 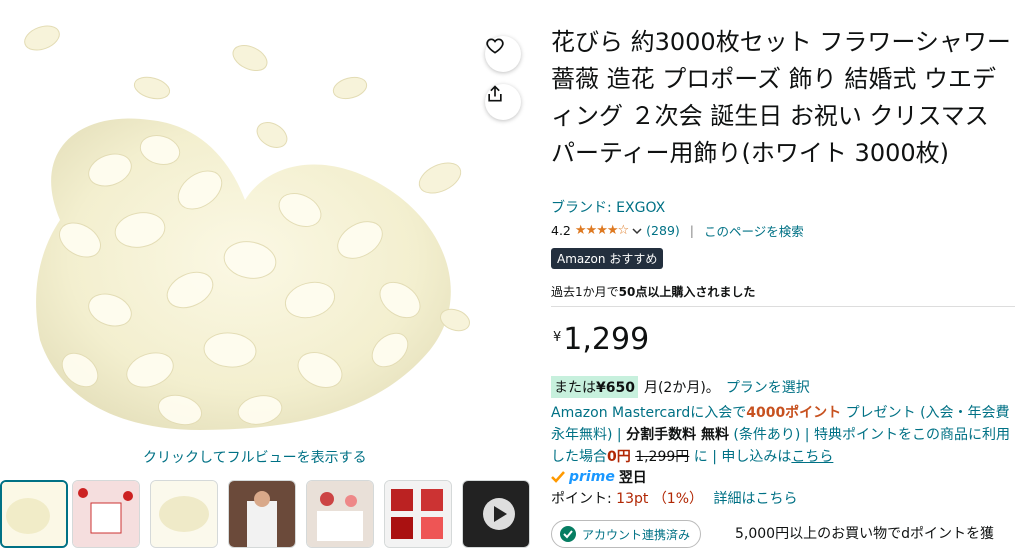 I want to click on video-thumbnail-image, so click(x=496, y=514).